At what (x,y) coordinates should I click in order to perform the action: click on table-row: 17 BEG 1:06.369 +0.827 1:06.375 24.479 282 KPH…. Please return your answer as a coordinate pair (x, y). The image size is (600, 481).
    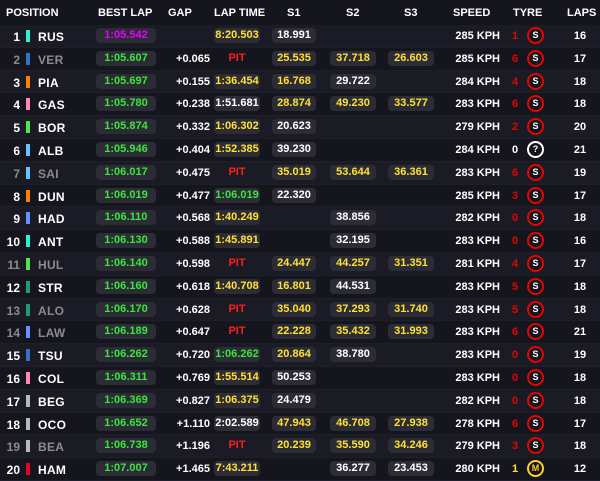
    Looking at the image, I should click on (300, 401).